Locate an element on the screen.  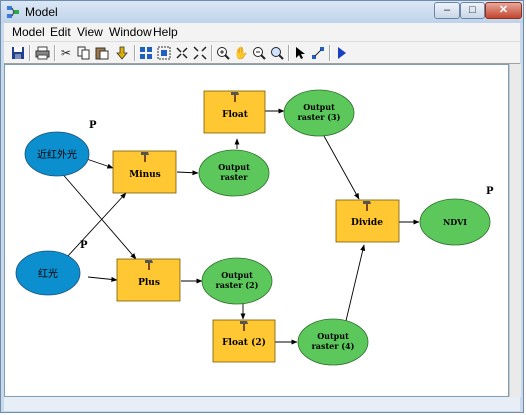
scissors-icon: ✂ is located at coordinates (66, 53).